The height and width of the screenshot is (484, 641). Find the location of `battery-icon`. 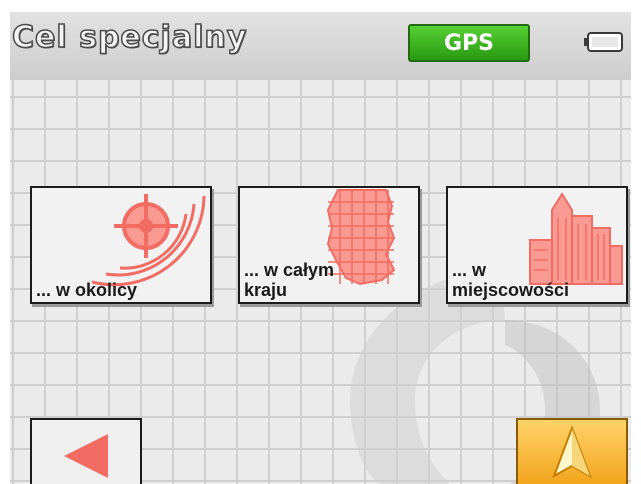

battery-icon is located at coordinates (603, 42).